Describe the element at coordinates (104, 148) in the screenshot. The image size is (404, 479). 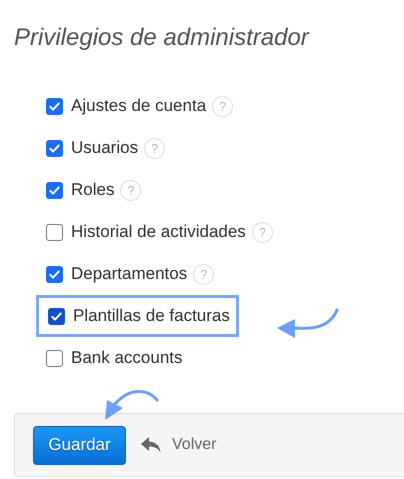
I see `checkbox-label: Usuarios` at that location.